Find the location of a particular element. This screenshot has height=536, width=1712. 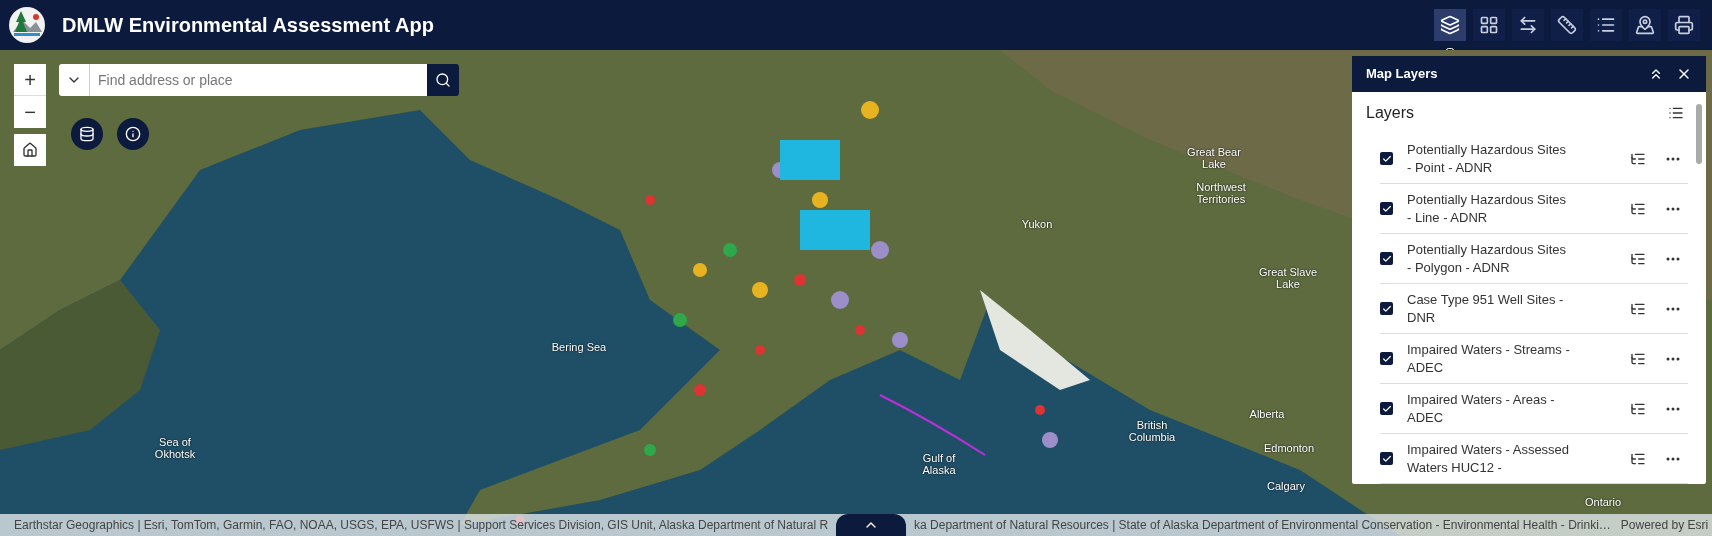

map-label: Sea of Okhotsk is located at coordinates (175, 448).